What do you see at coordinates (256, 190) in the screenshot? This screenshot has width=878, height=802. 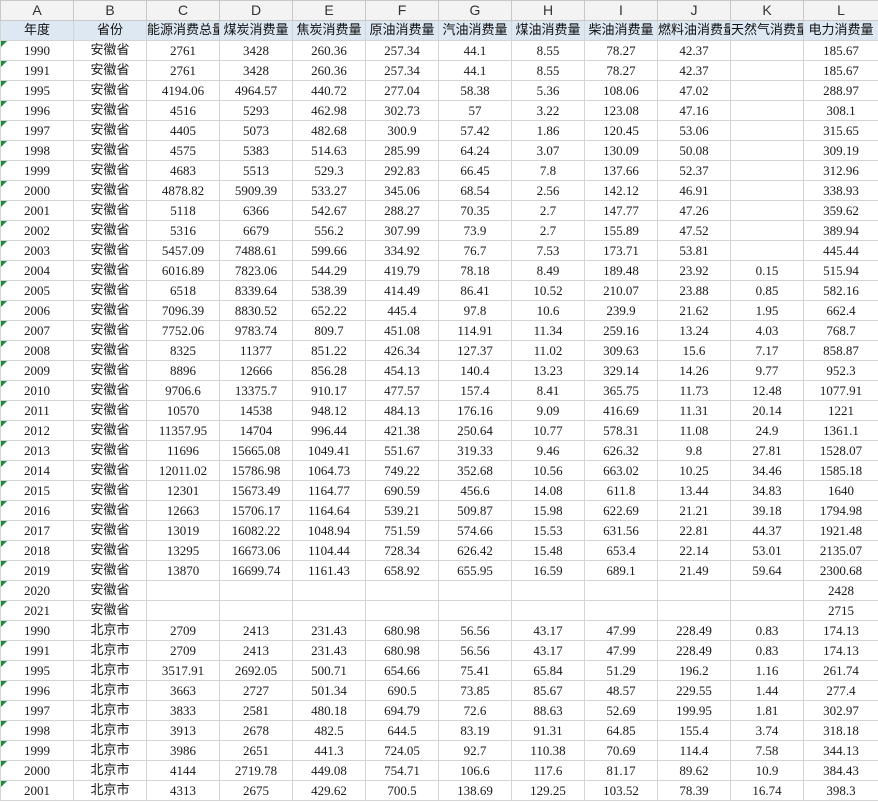 I see `table-cell: 5909.39` at bounding box center [256, 190].